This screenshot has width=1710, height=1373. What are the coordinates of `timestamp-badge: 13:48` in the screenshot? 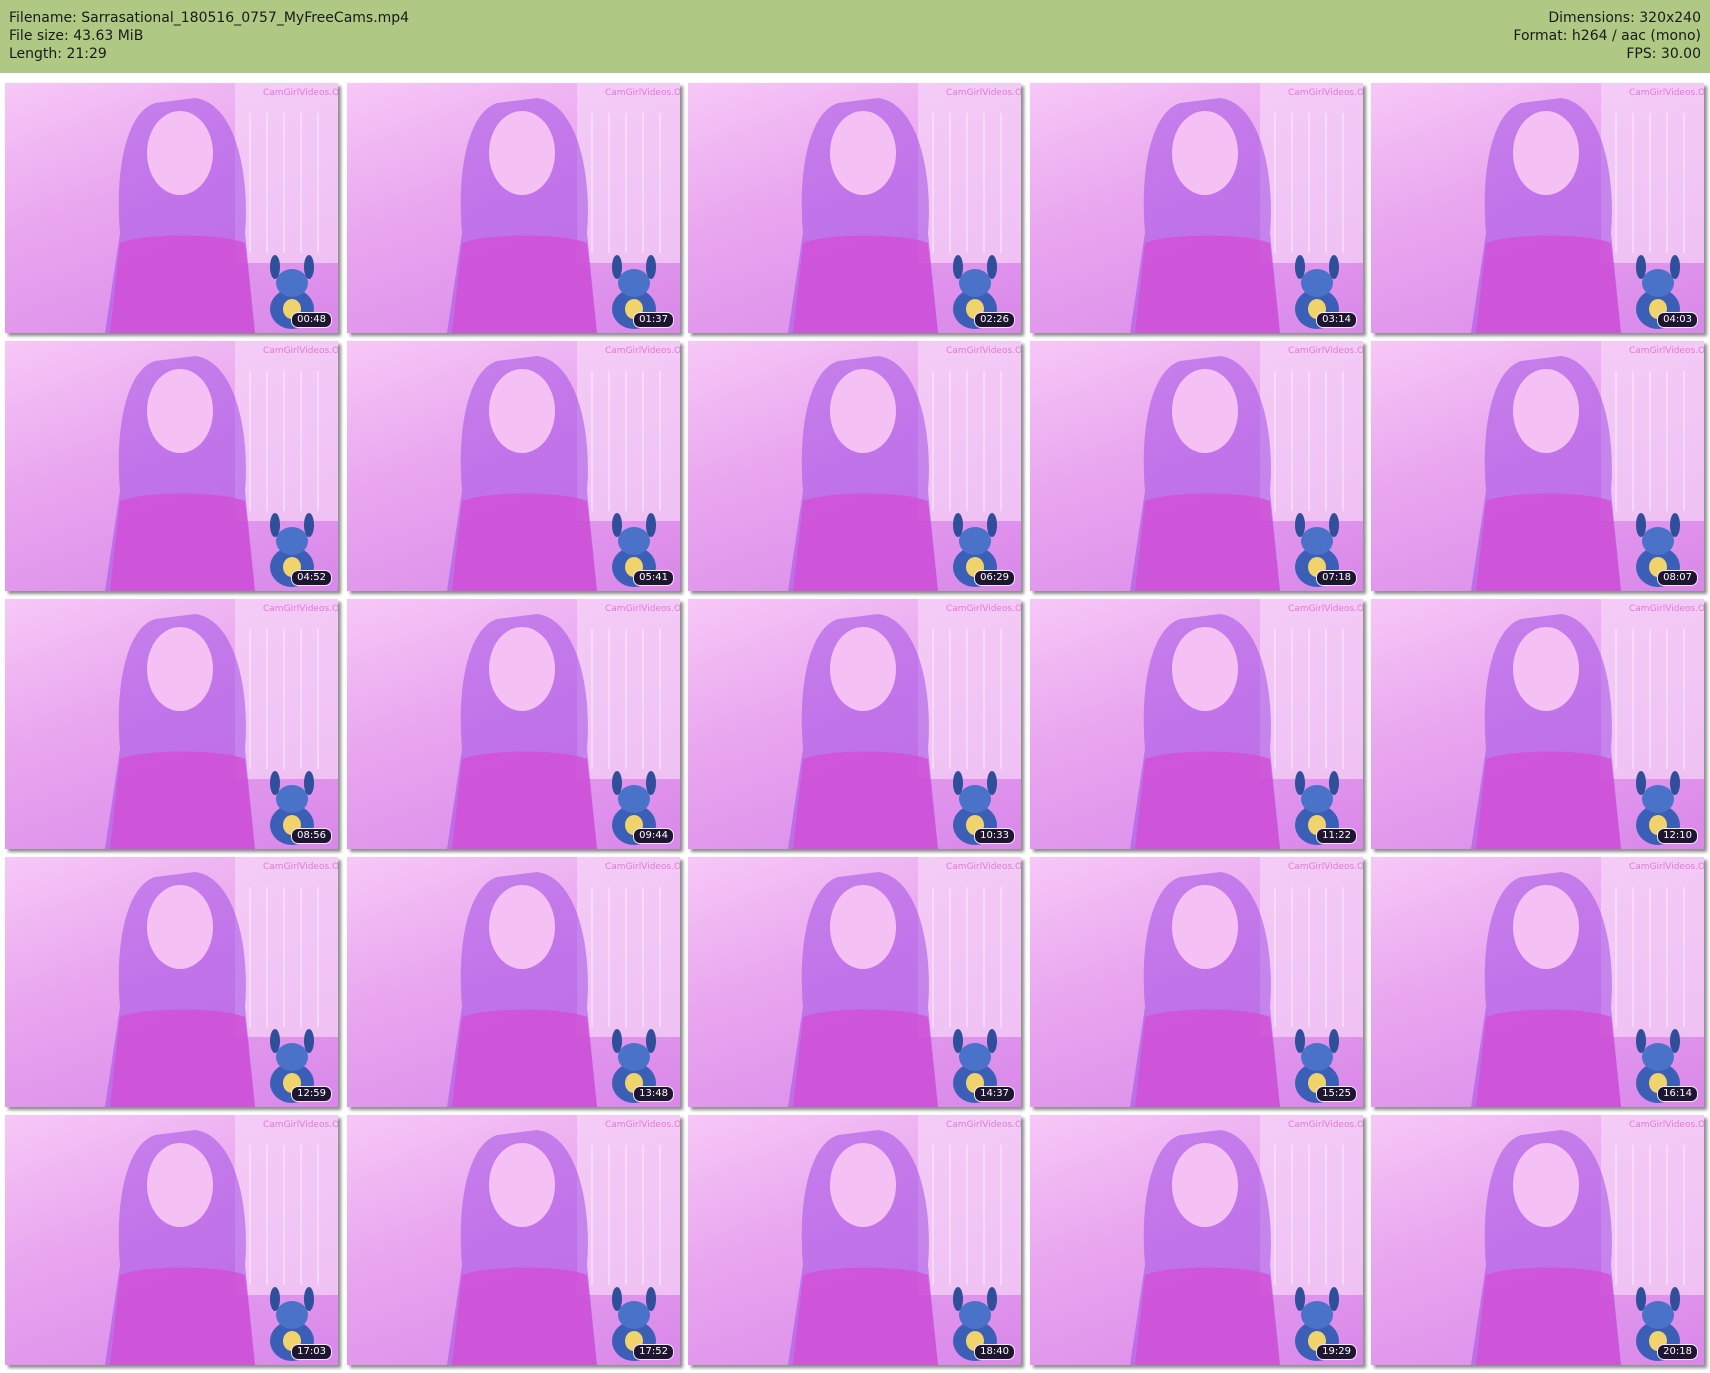 It's located at (653, 1094).